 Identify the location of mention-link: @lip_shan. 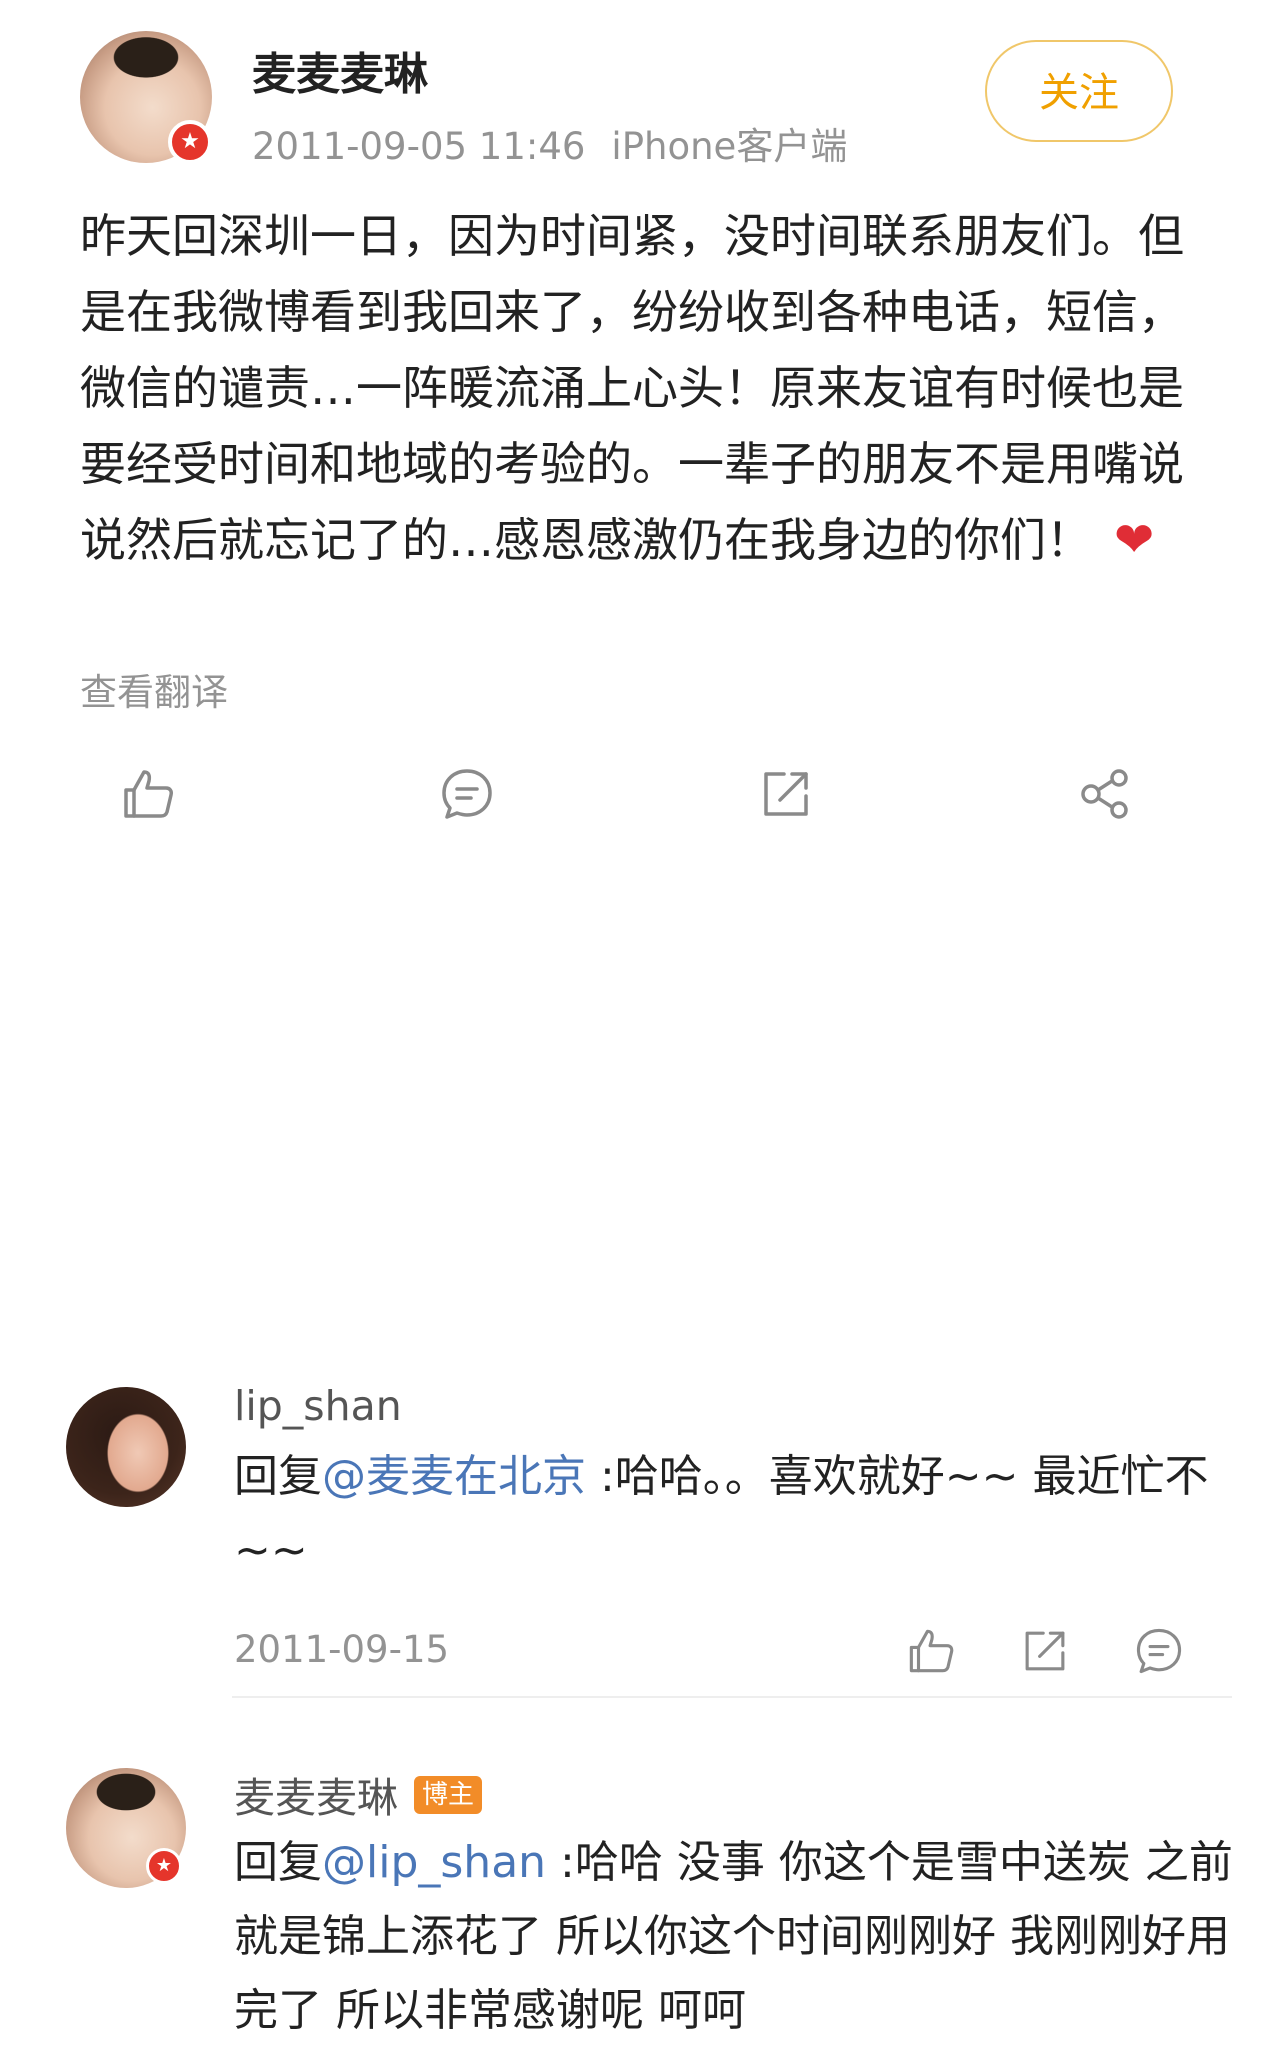
(434, 1862).